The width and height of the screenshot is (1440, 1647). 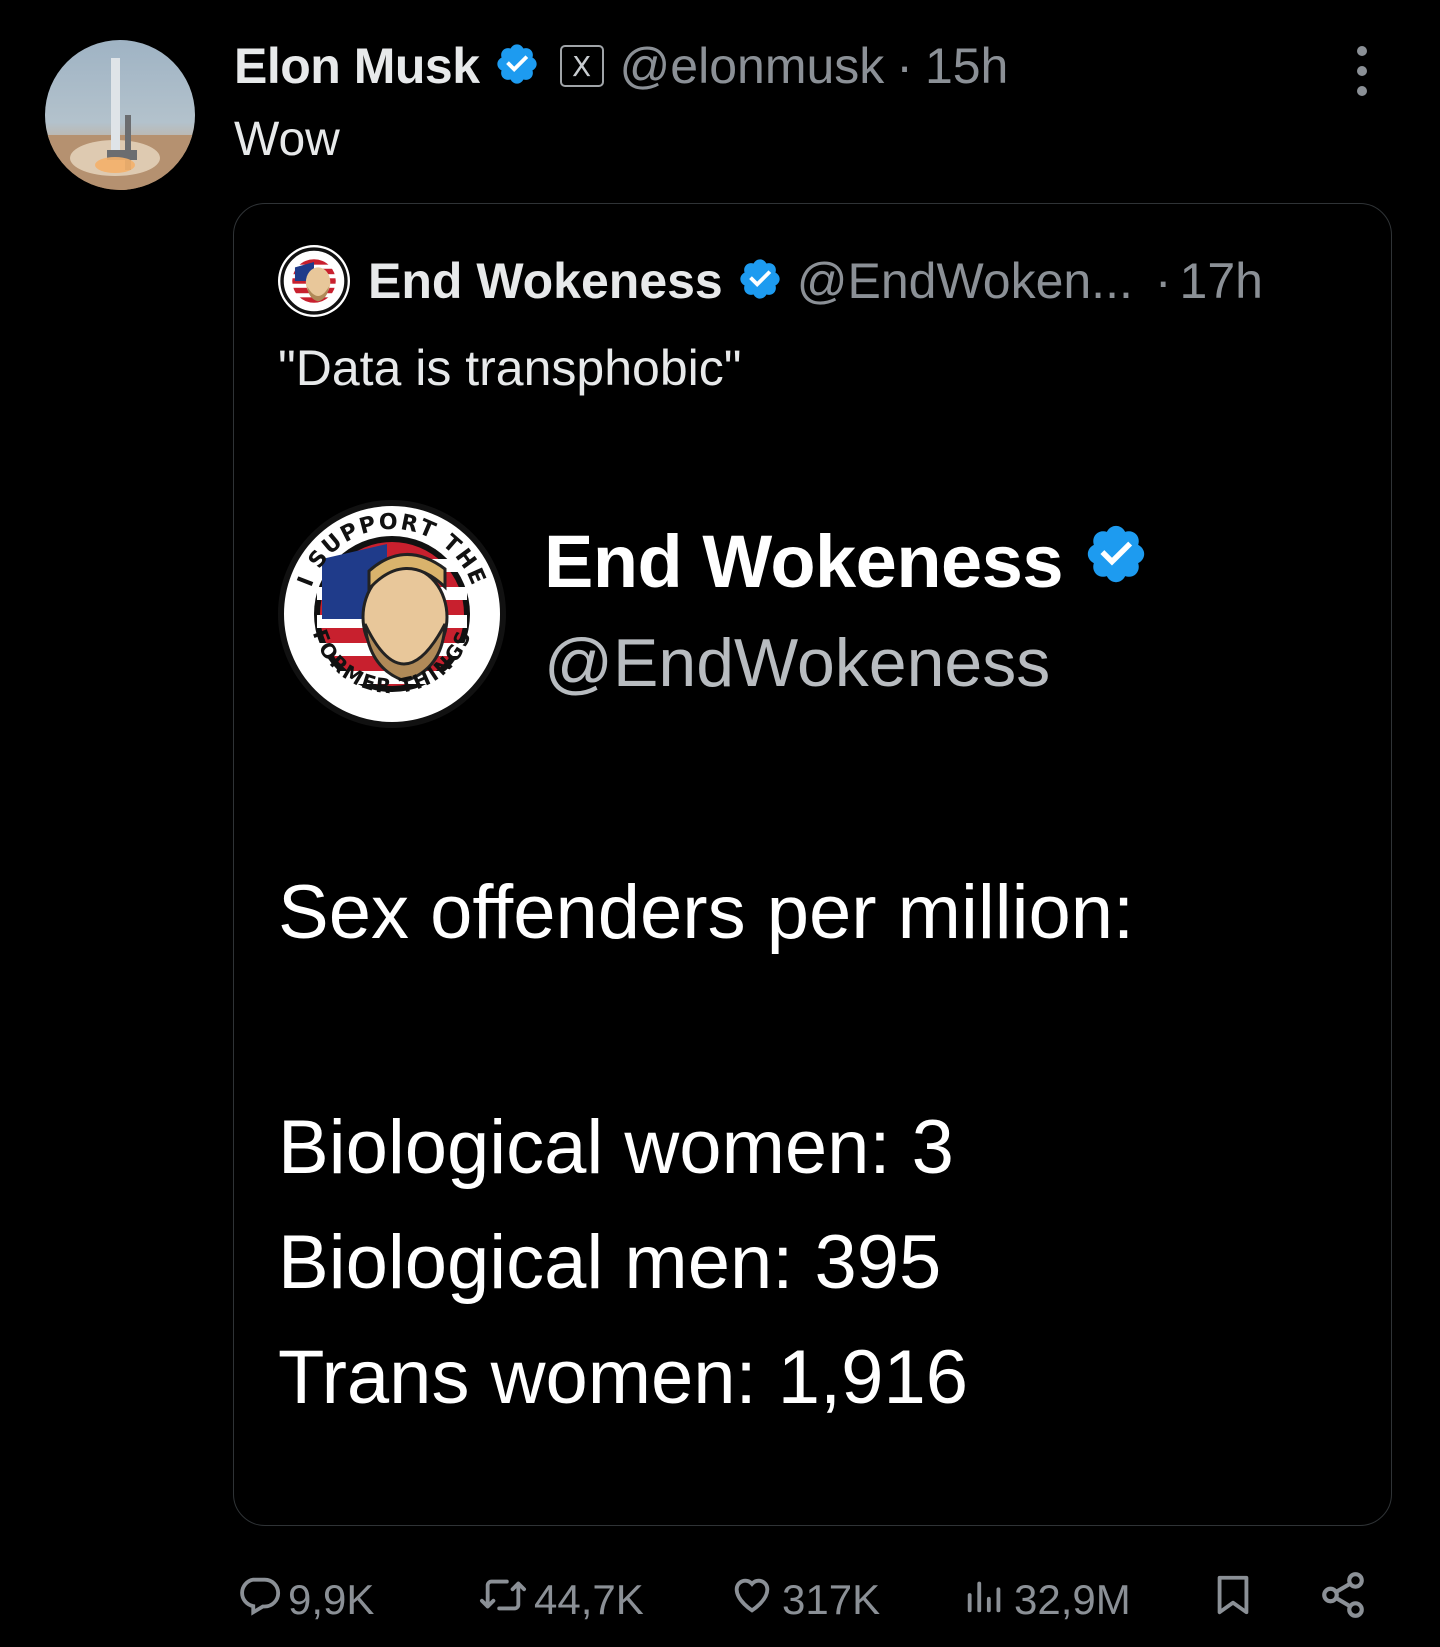 I want to click on author-avatar, so click(x=120, y=115).